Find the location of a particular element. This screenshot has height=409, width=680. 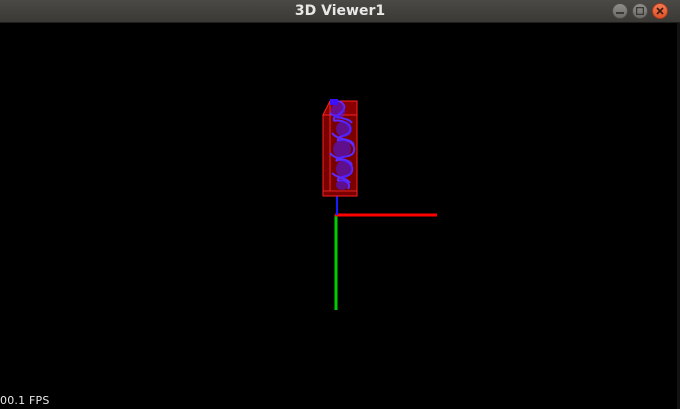

title-bar: 3D Viewer1 is located at coordinates (340, 11).